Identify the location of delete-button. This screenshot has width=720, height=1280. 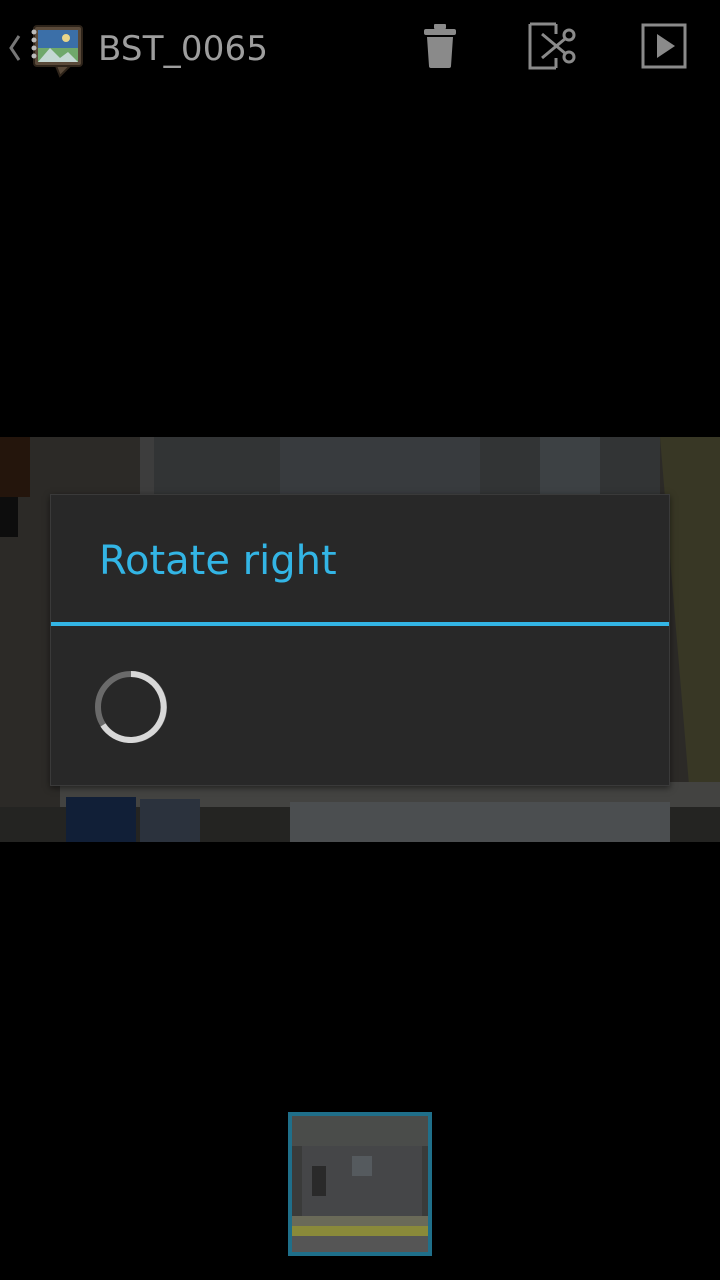
(440, 48).